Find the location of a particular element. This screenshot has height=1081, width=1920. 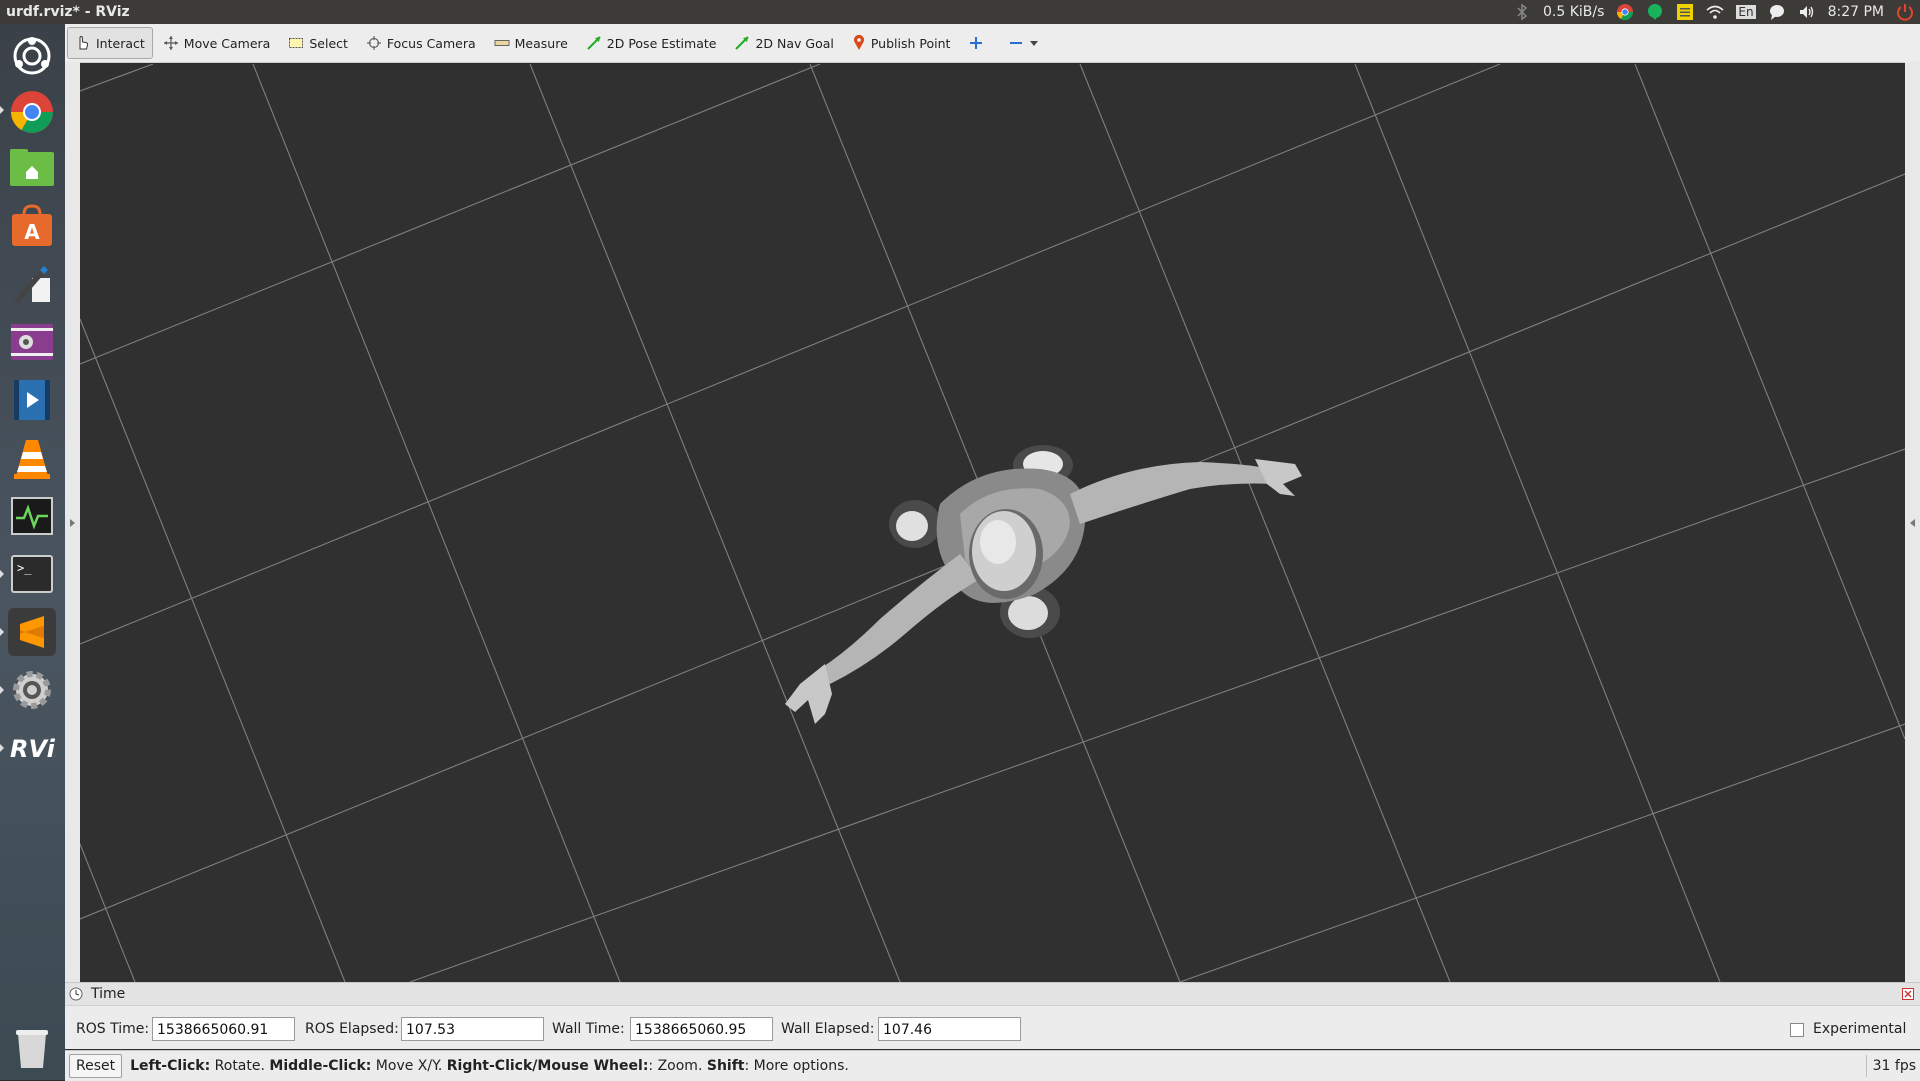

measure-label: Measure is located at coordinates (541, 43).